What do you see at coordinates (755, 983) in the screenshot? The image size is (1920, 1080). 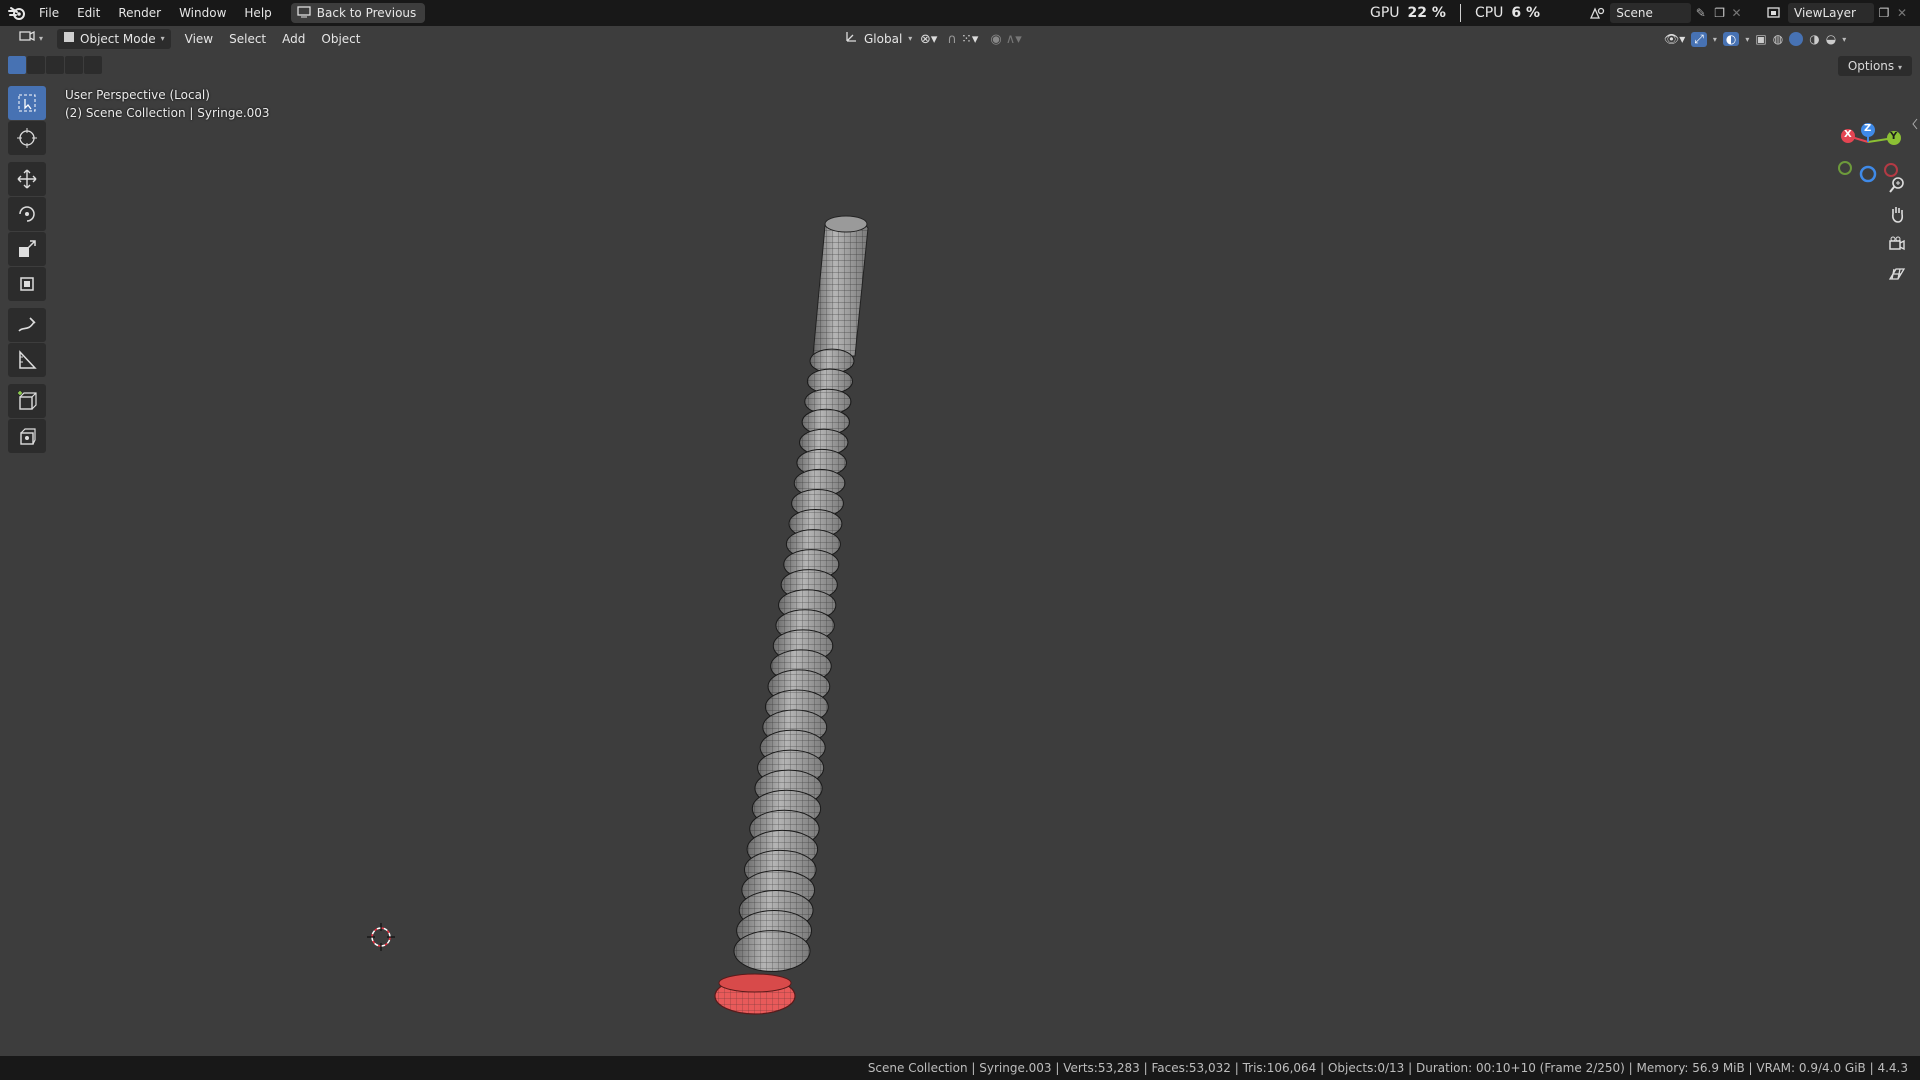 I see `selected-bottom-rim` at bounding box center [755, 983].